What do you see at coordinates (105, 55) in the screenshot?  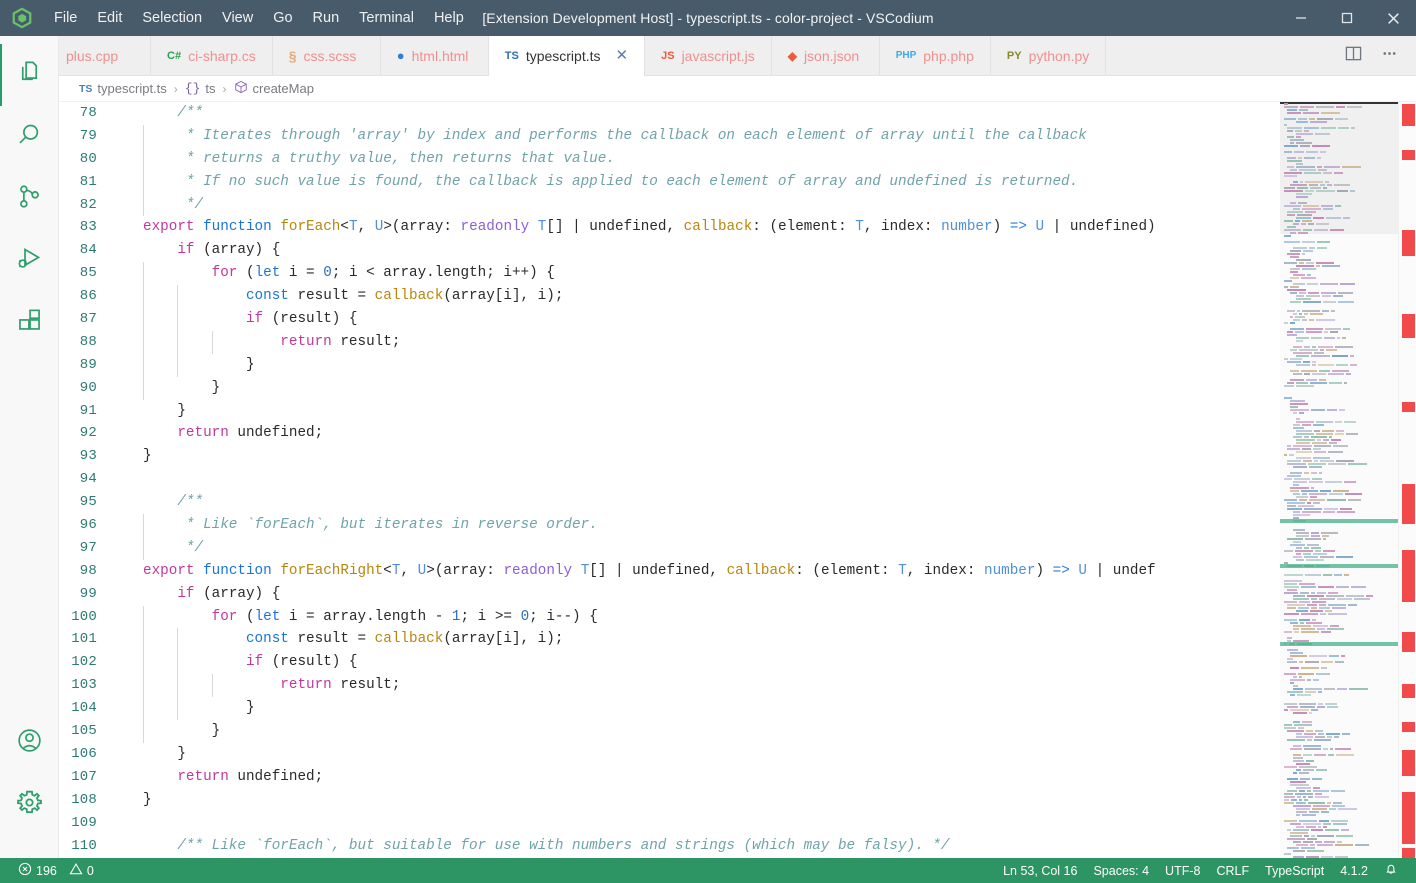 I see `tab-plus-cpp: plus.cpp` at bounding box center [105, 55].